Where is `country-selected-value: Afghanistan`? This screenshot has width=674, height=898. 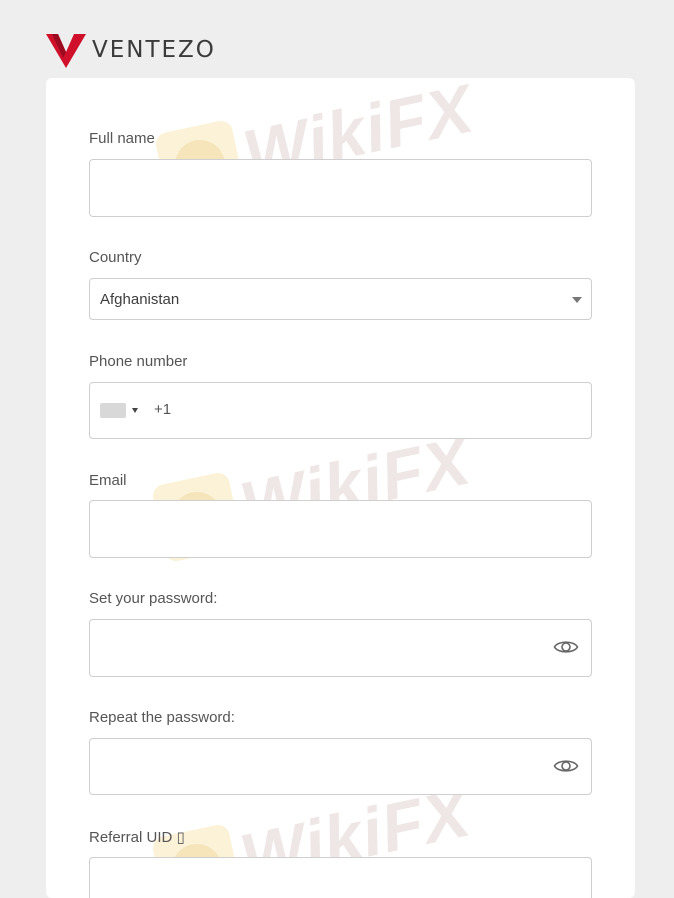
country-selected-value: Afghanistan is located at coordinates (140, 299).